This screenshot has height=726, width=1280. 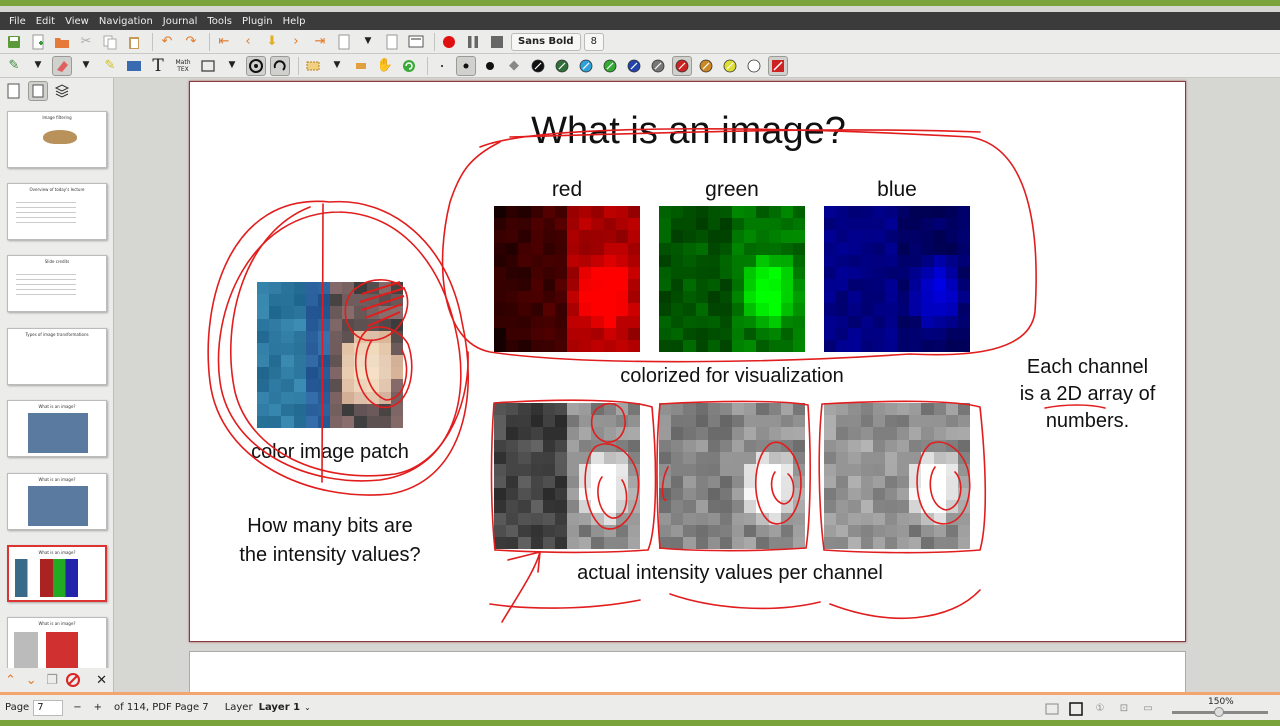 What do you see at coordinates (57, 283) in the screenshot?
I see `page-thumbnail: Slide credits` at bounding box center [57, 283].